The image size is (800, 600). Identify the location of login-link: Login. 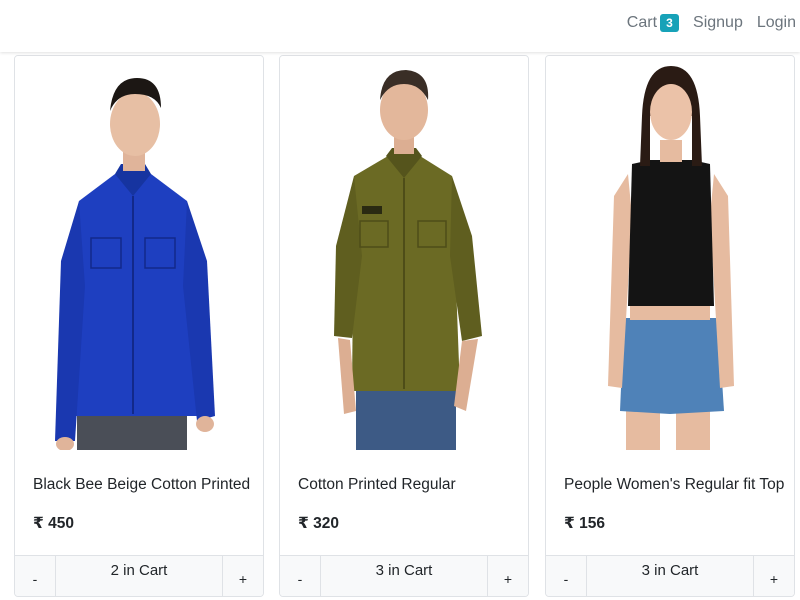
(776, 23).